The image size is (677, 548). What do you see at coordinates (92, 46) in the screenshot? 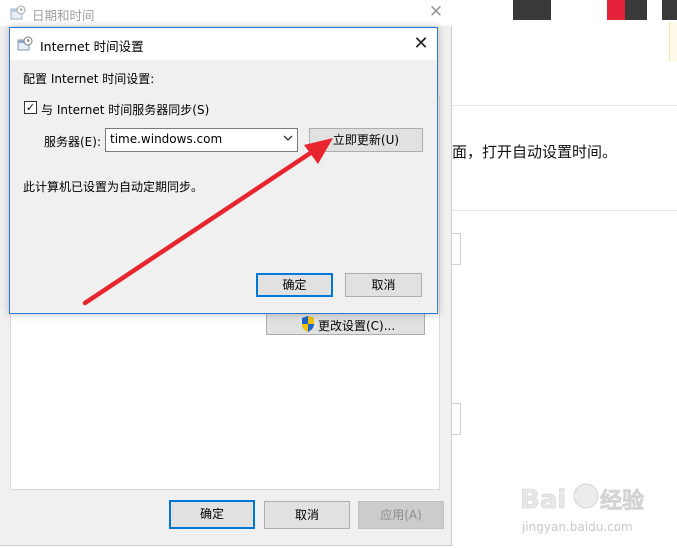
I see `dialog-title: Internet 时间设置` at bounding box center [92, 46].